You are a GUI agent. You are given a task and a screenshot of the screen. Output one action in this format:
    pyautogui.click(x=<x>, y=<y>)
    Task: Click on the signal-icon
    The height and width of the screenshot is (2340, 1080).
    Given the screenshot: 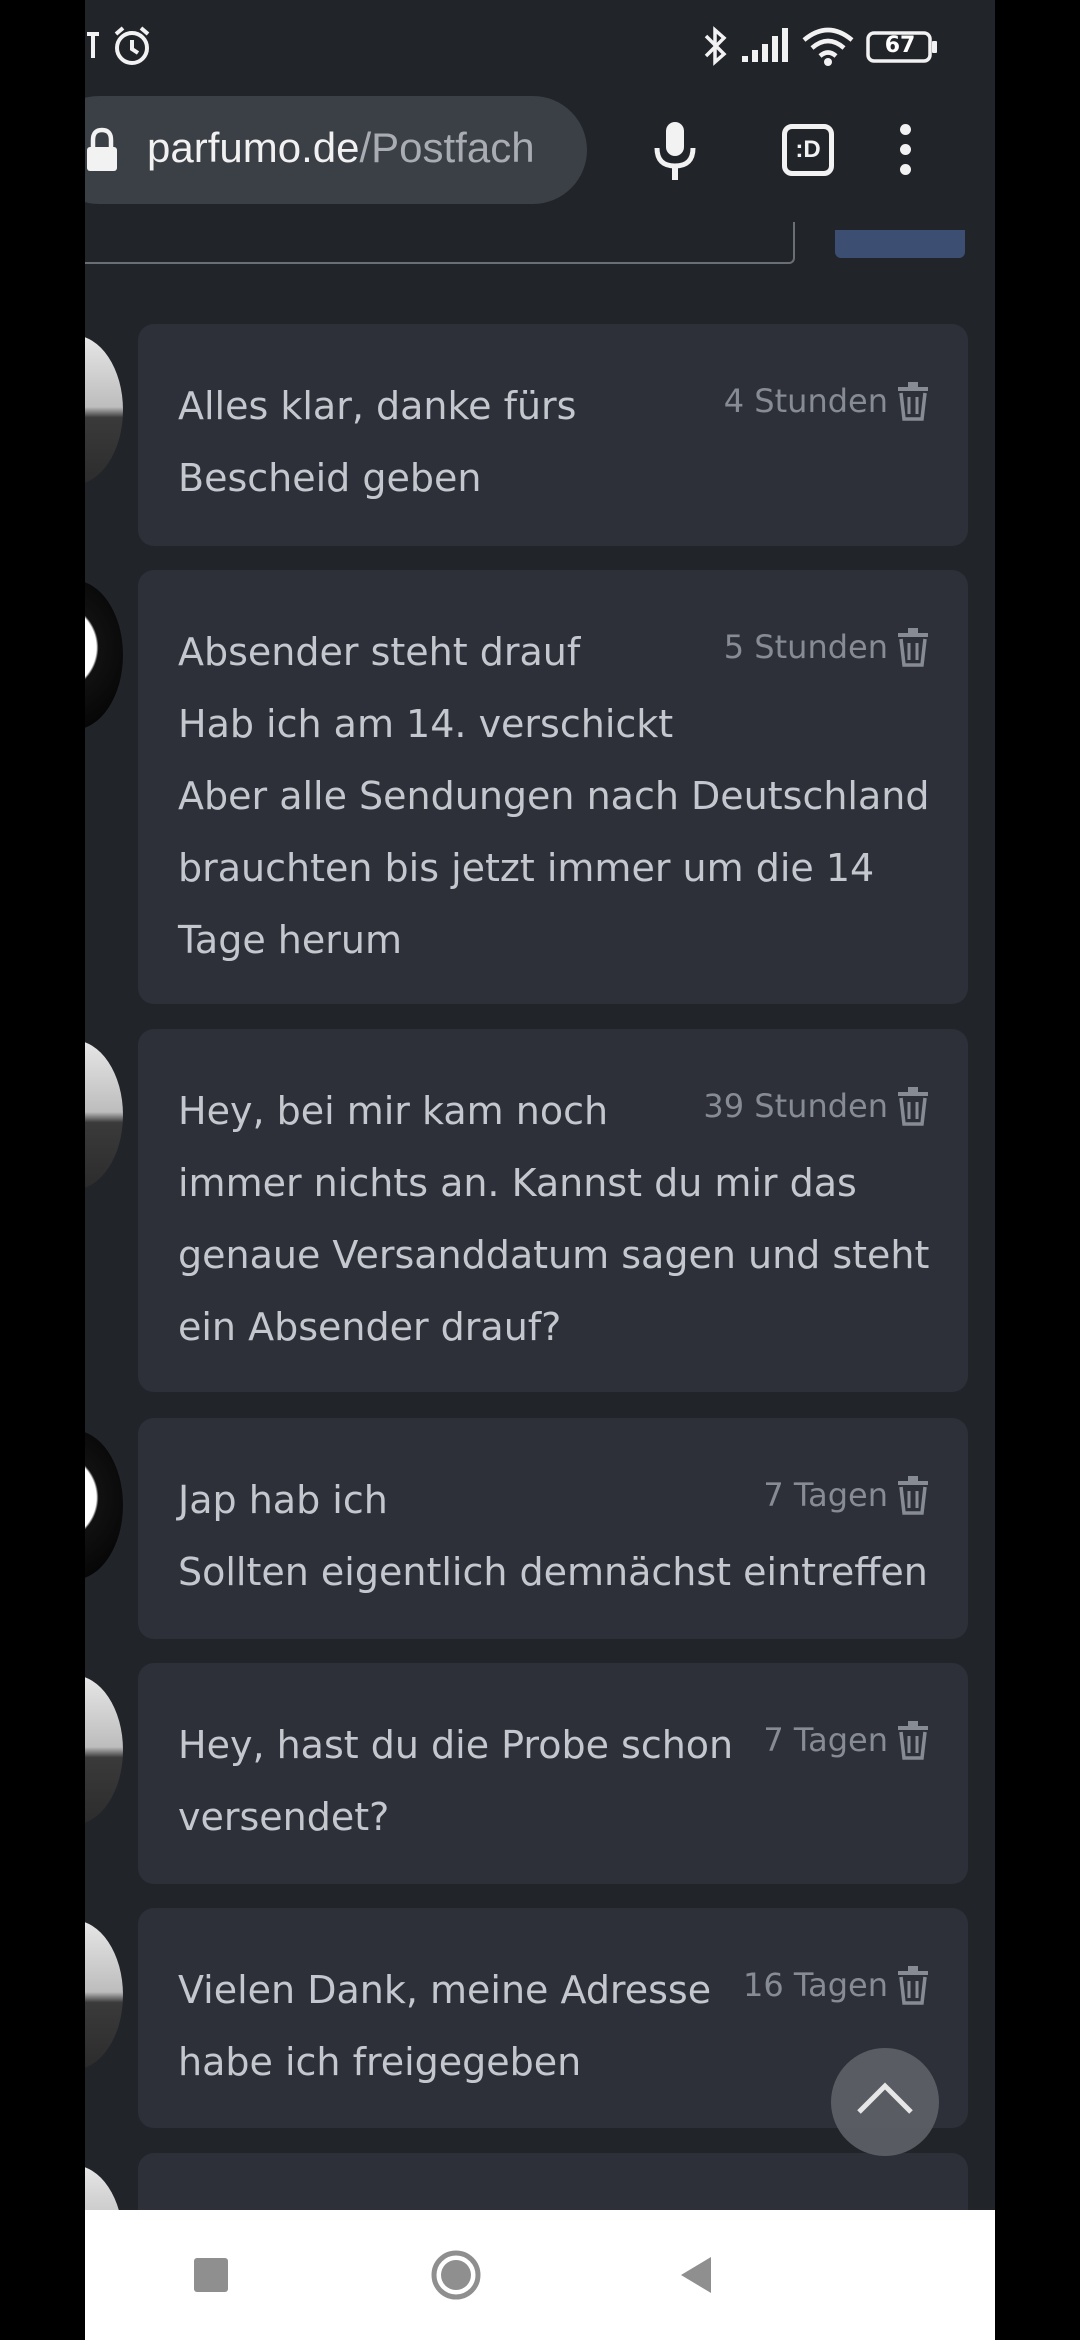 What is the action you would take?
    pyautogui.click(x=765, y=45)
    